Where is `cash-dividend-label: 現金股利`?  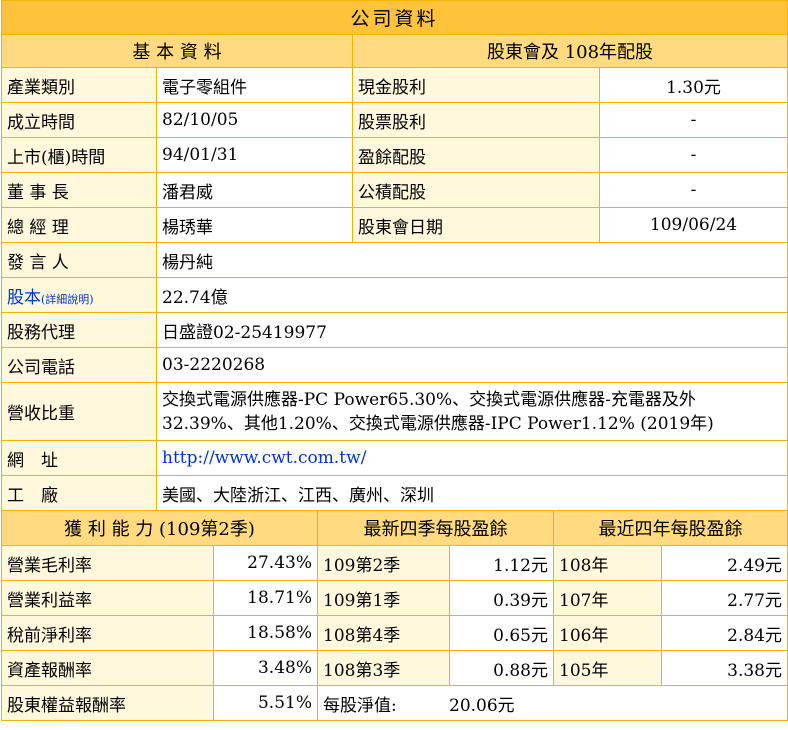
cash-dividend-label: 現金股利 is located at coordinates (476, 85).